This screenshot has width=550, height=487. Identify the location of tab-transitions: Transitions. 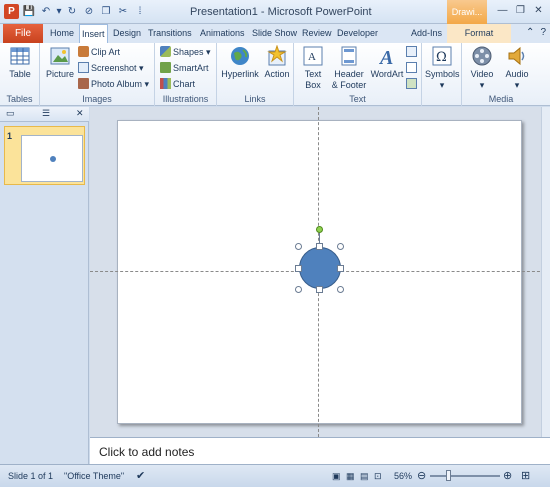
(170, 33).